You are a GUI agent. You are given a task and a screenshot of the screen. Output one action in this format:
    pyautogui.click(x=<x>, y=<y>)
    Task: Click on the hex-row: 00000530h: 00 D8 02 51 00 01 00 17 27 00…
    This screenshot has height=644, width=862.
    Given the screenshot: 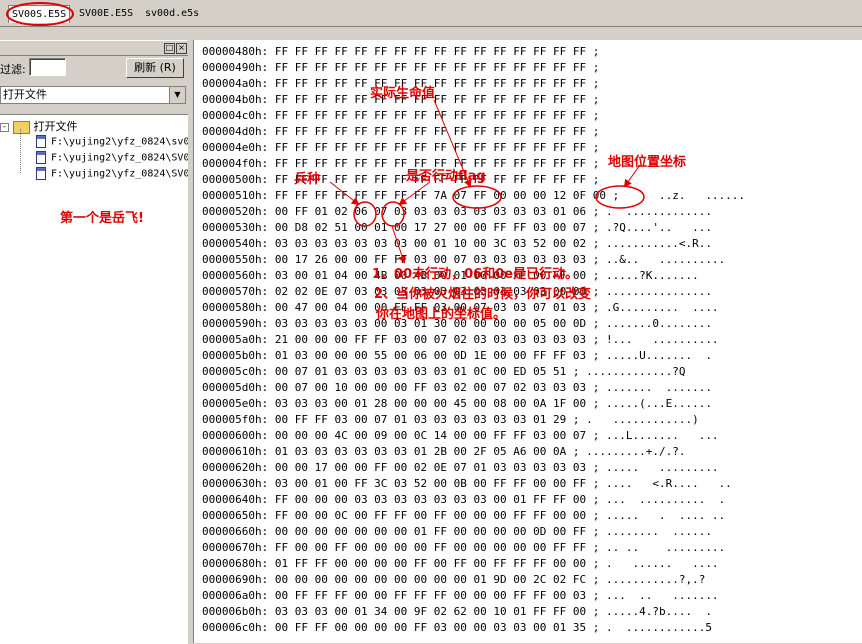 What is the action you would take?
    pyautogui.click(x=473, y=228)
    